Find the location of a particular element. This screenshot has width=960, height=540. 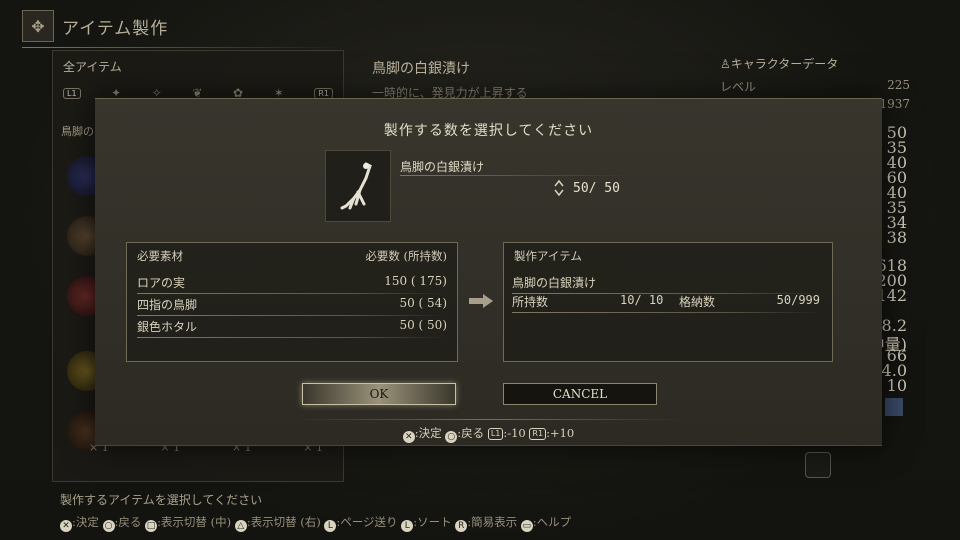

arrow-right-icon is located at coordinates (481, 301).